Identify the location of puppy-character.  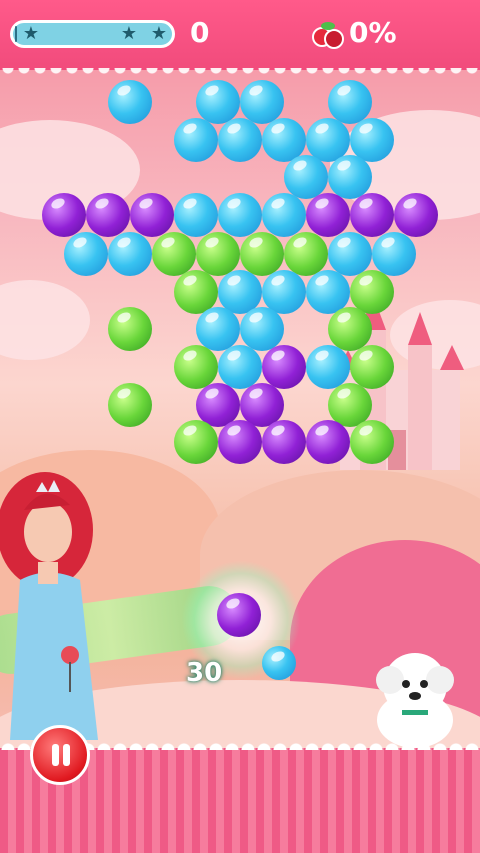
(415, 700).